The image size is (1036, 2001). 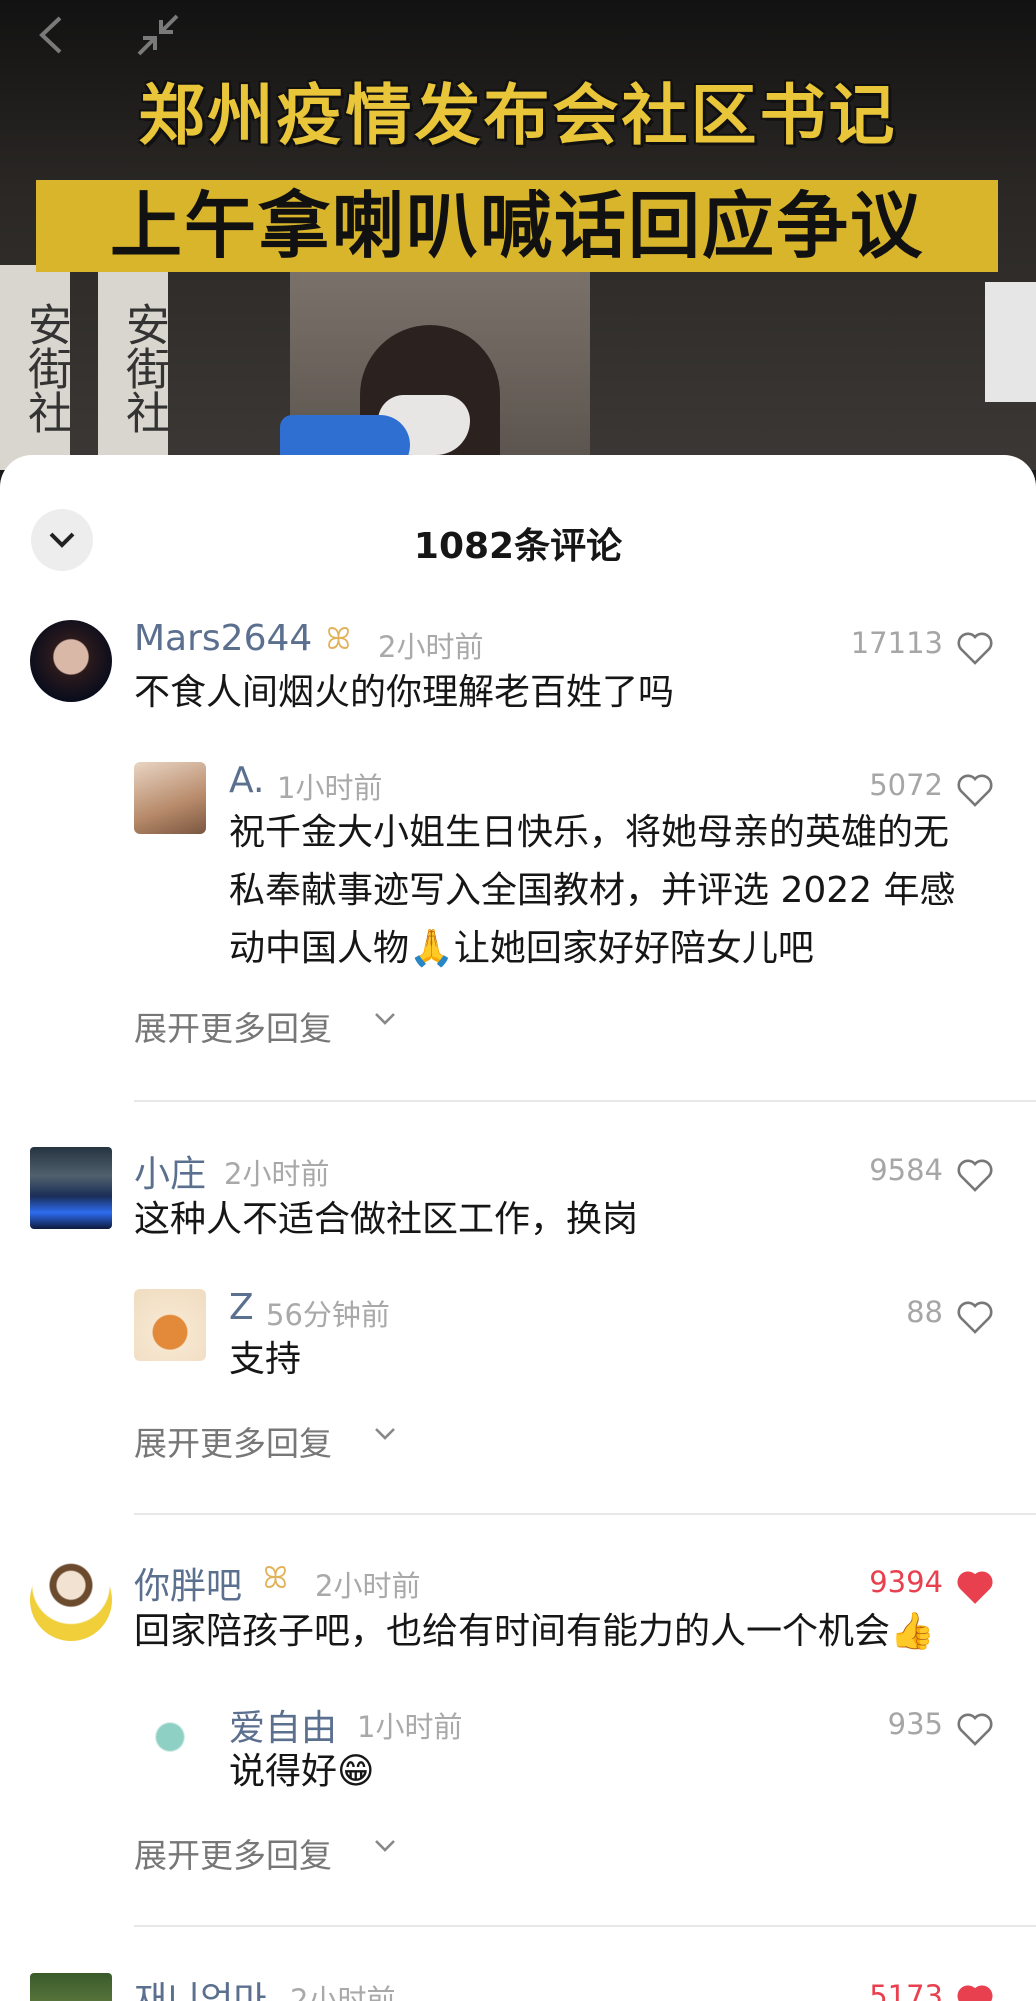 What do you see at coordinates (188, 1583) in the screenshot?
I see `comment-username: 你胖吧` at bounding box center [188, 1583].